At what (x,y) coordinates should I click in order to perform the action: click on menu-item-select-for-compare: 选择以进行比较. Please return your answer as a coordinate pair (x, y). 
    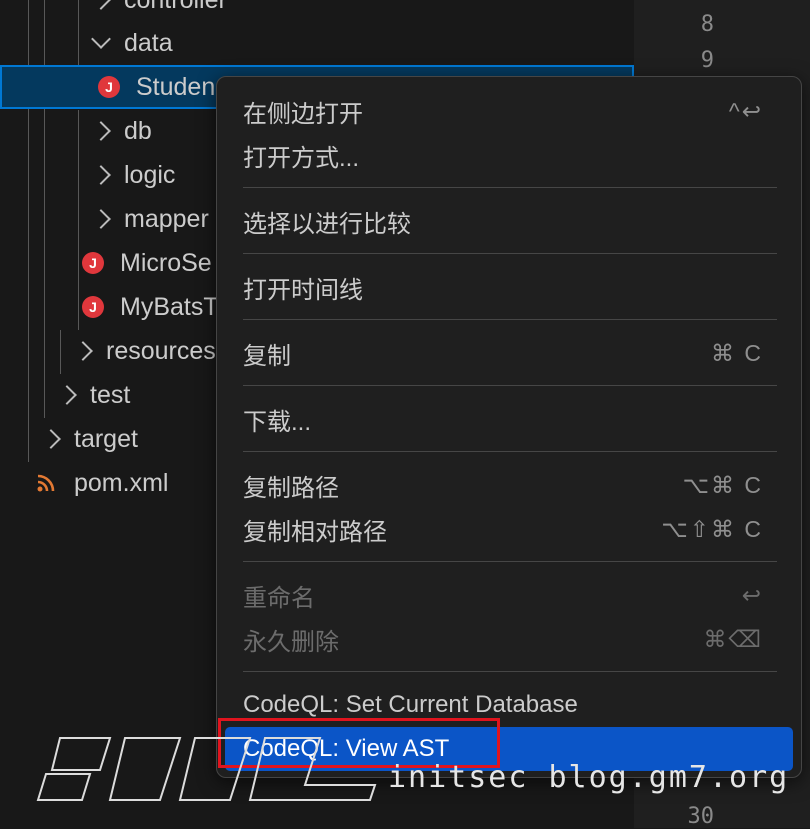
    Looking at the image, I should click on (509, 221).